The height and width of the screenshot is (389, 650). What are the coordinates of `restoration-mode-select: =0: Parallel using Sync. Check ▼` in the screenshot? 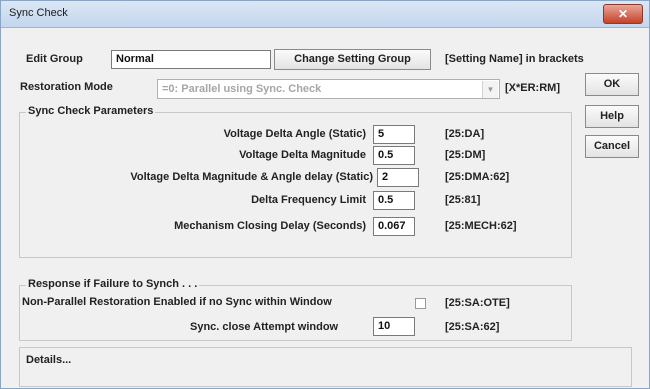 It's located at (328, 89).